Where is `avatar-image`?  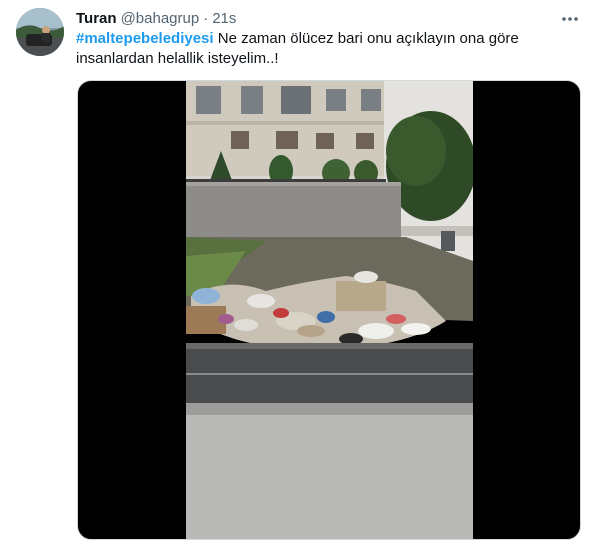 avatar-image is located at coordinates (40, 32).